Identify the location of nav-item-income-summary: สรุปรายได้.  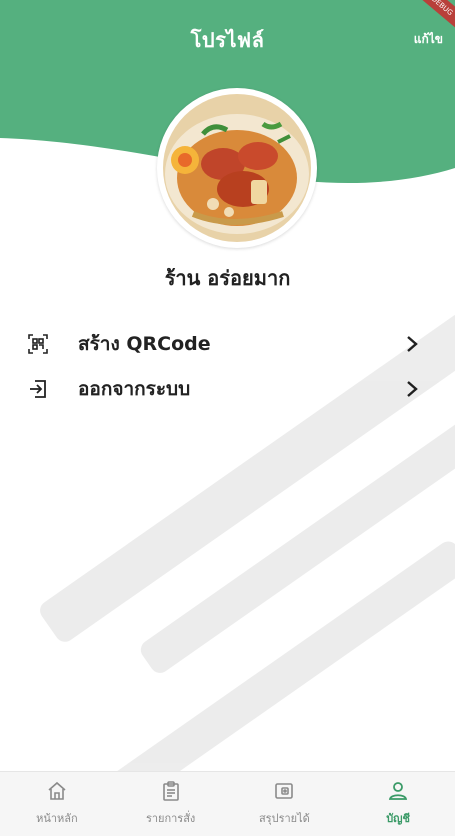
(285, 804).